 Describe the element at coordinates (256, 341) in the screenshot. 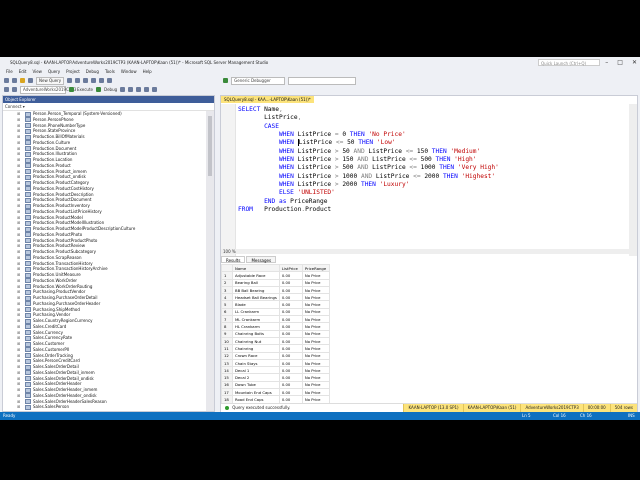

I see `grid-cell: Chainring Nut` at that location.